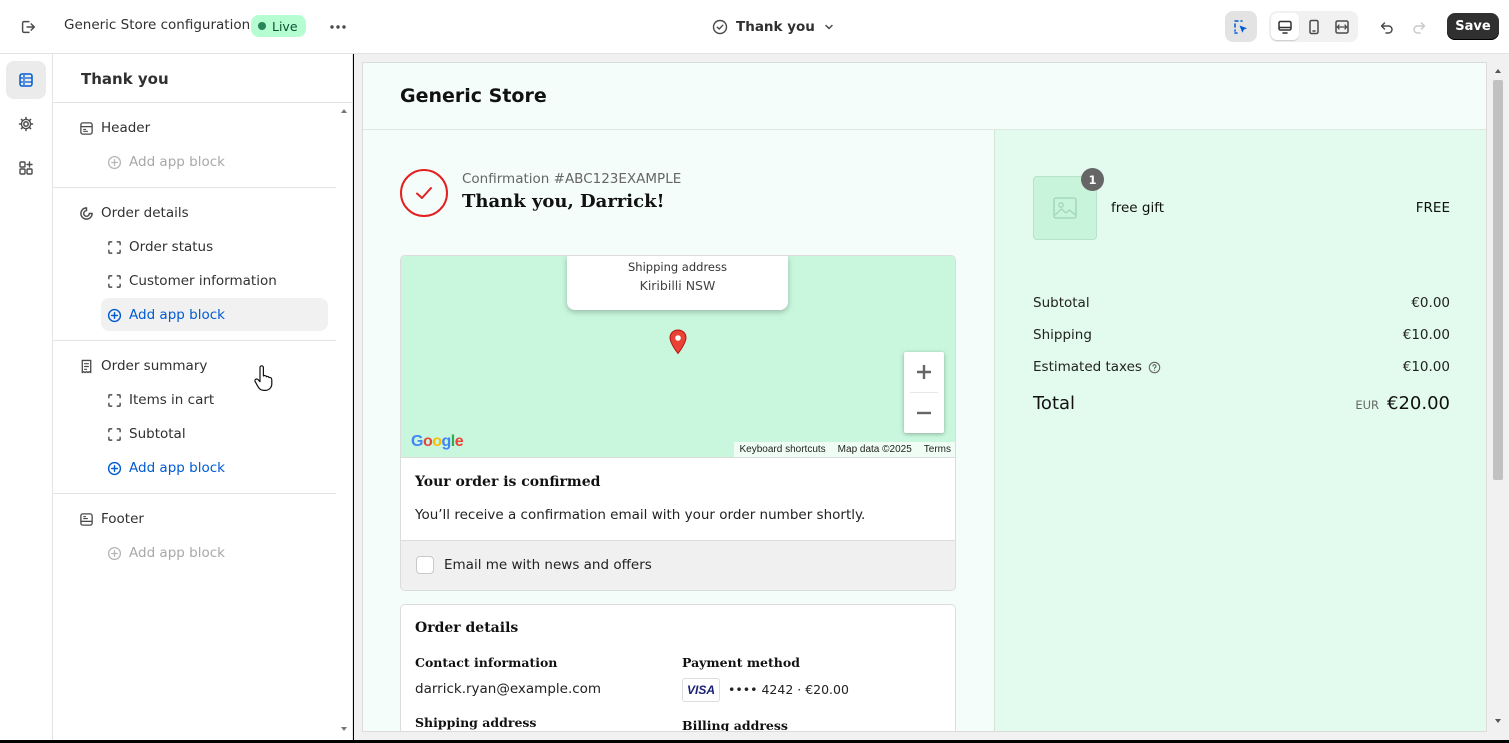 The height and width of the screenshot is (743, 1509). I want to click on mobile-icon, so click(1313, 26).